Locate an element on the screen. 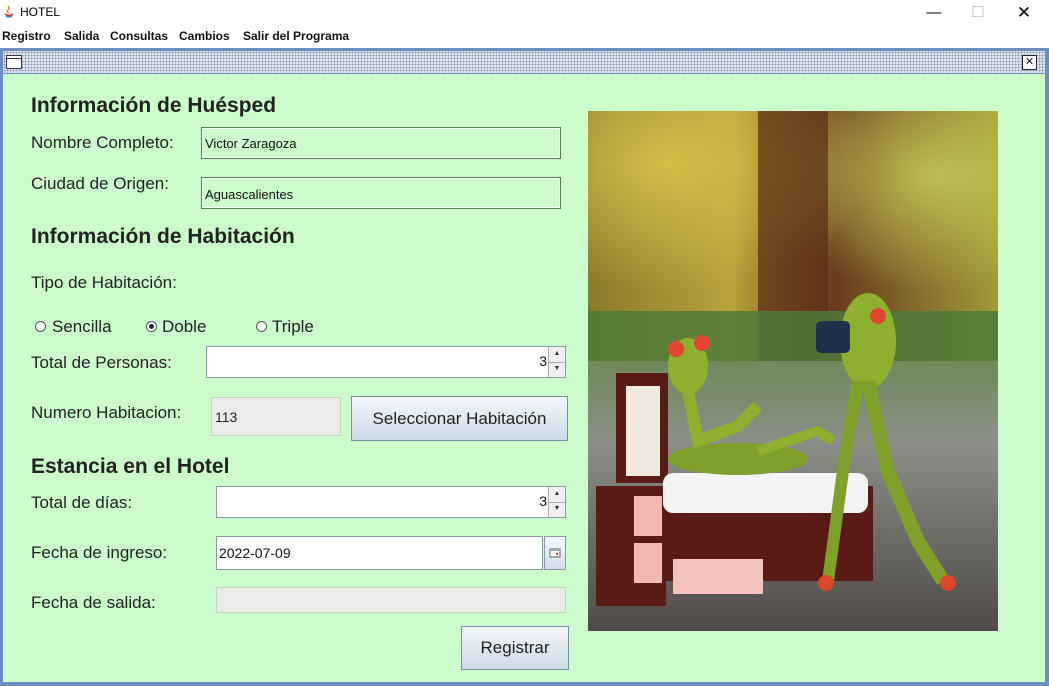 Image resolution: width=1049 pixels, height=686 pixels. frame-close-icon: ✕ is located at coordinates (1029, 62).